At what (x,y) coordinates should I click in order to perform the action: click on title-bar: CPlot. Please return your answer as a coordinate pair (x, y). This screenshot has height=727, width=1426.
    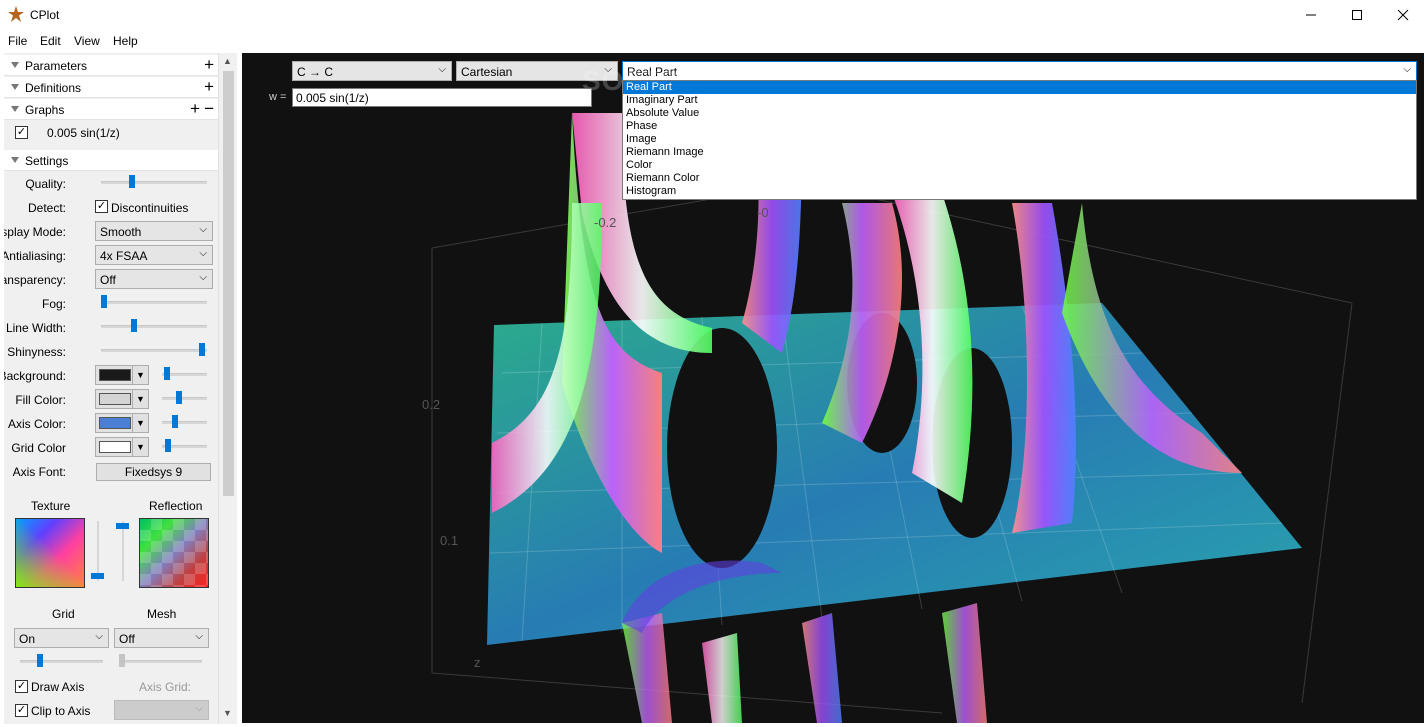
    Looking at the image, I should click on (713, 15).